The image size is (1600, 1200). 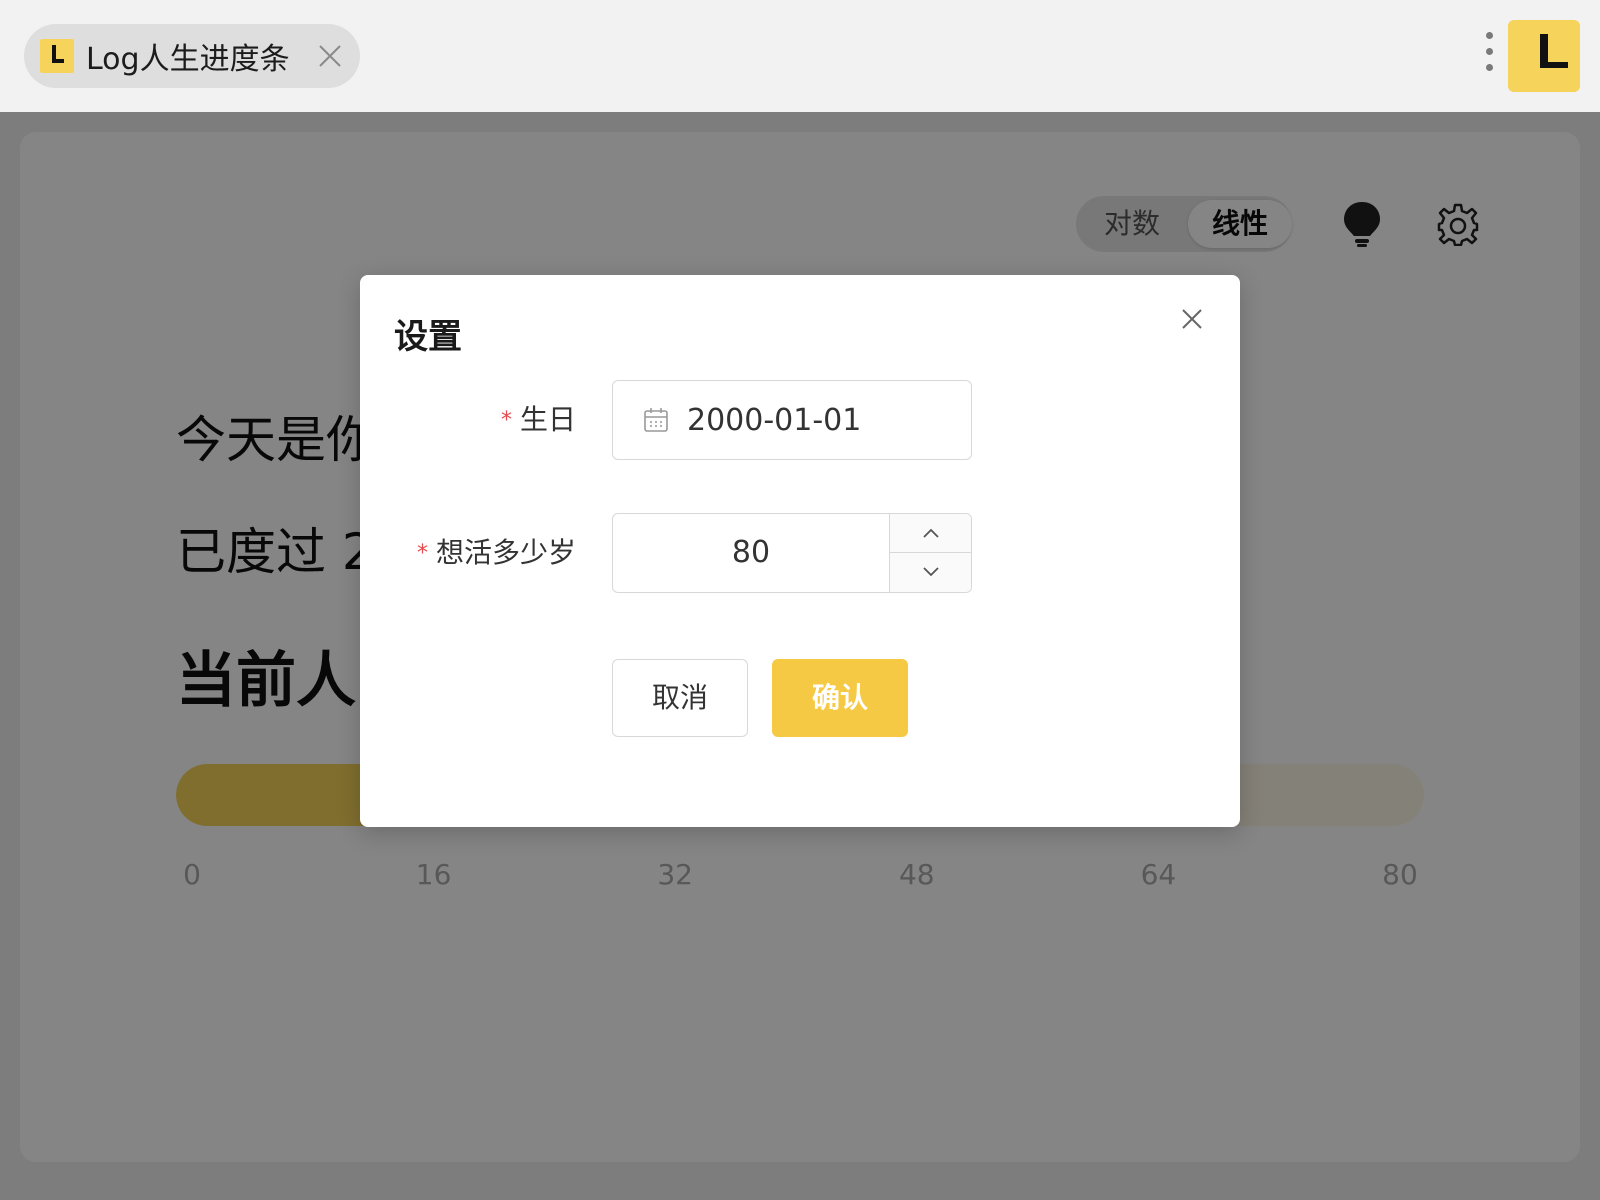 I want to click on browser-tab: Log人生进度条, so click(x=192, y=56).